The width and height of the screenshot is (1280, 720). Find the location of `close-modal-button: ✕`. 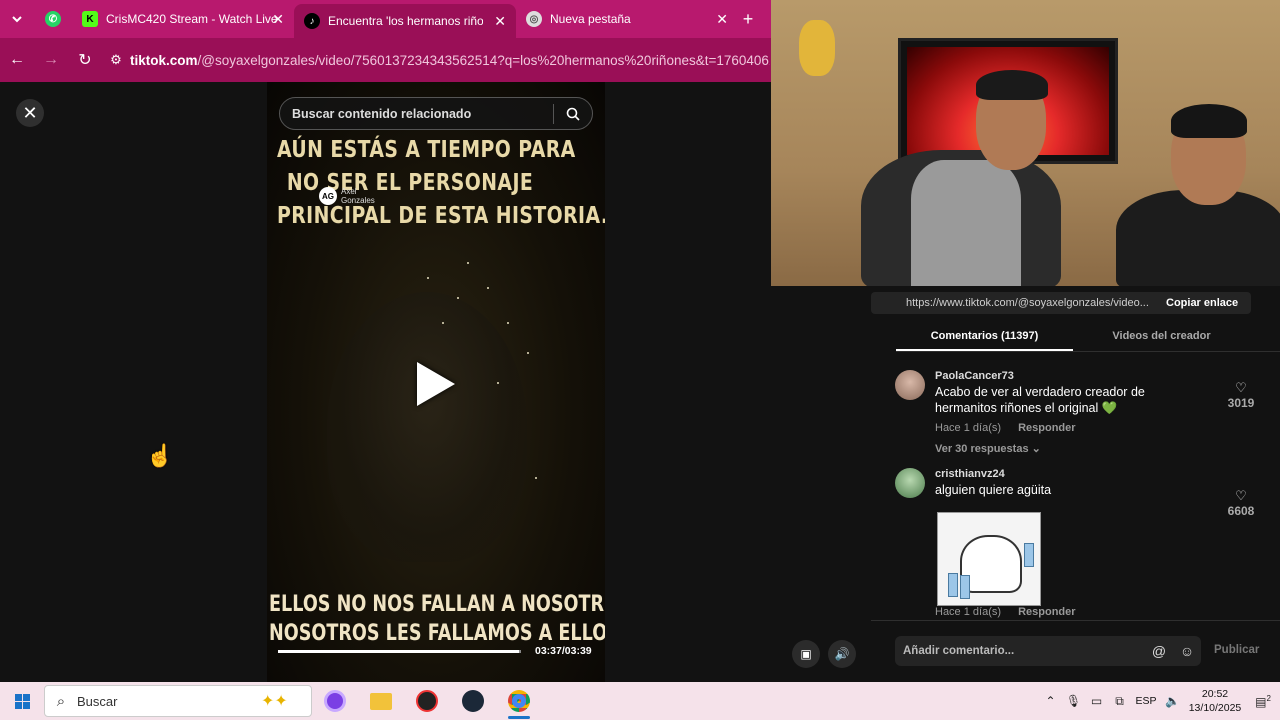

close-modal-button: ✕ is located at coordinates (30, 113).